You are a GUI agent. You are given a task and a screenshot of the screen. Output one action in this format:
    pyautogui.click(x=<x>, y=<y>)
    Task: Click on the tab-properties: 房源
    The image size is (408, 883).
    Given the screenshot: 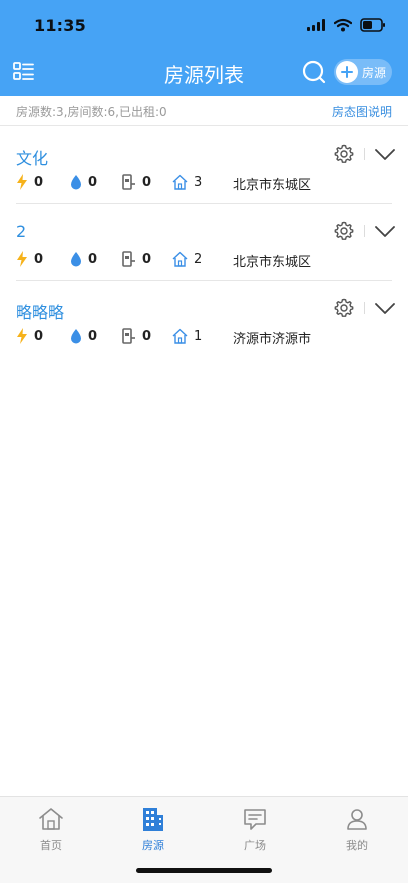 What is the action you would take?
    pyautogui.click(x=153, y=828)
    